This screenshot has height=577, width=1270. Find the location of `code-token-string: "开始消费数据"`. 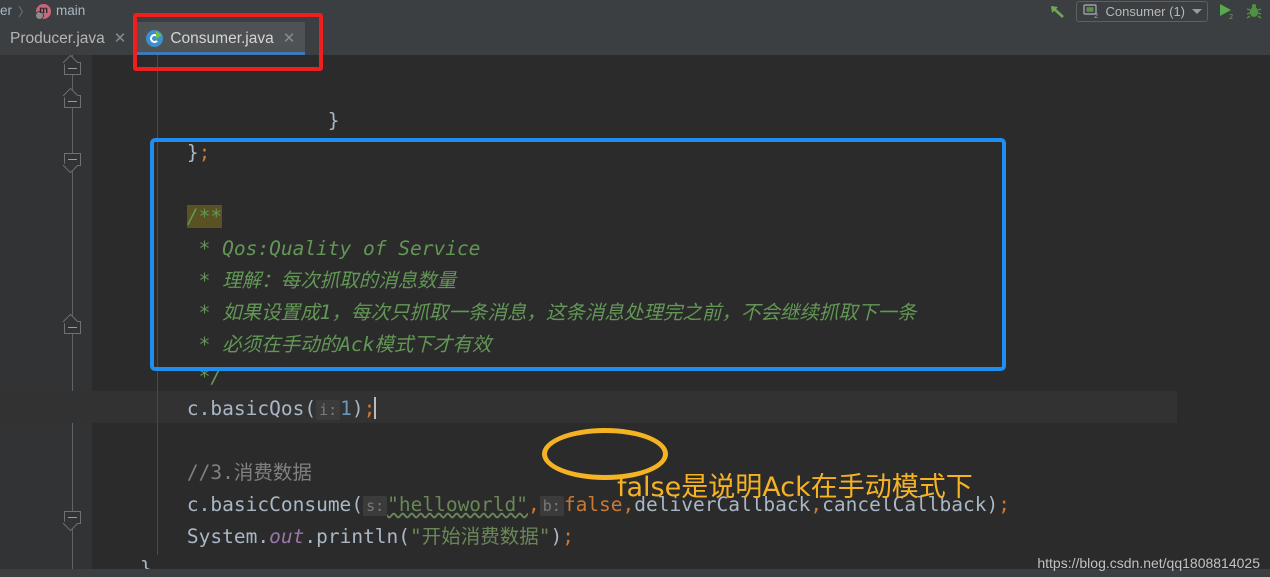

code-token-string: "开始消费数据" is located at coordinates (480, 536).